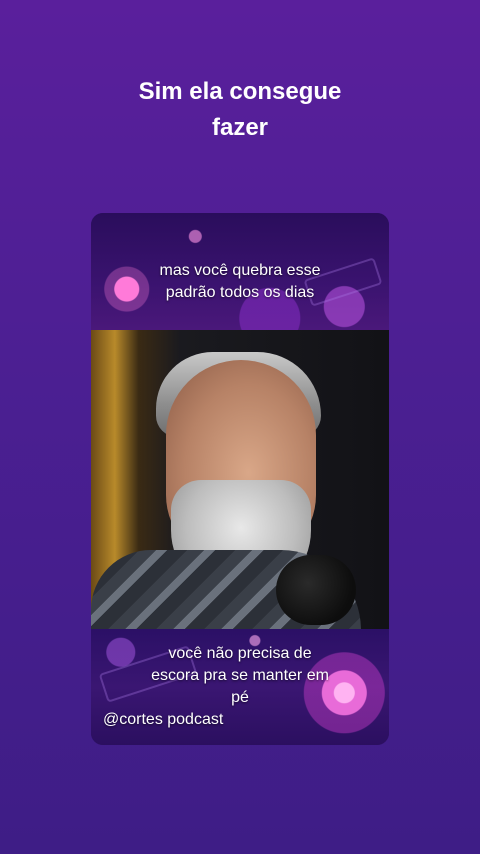  Describe the element at coordinates (163, 719) in the screenshot. I see `channel-watermark: @cortes podcast` at that location.